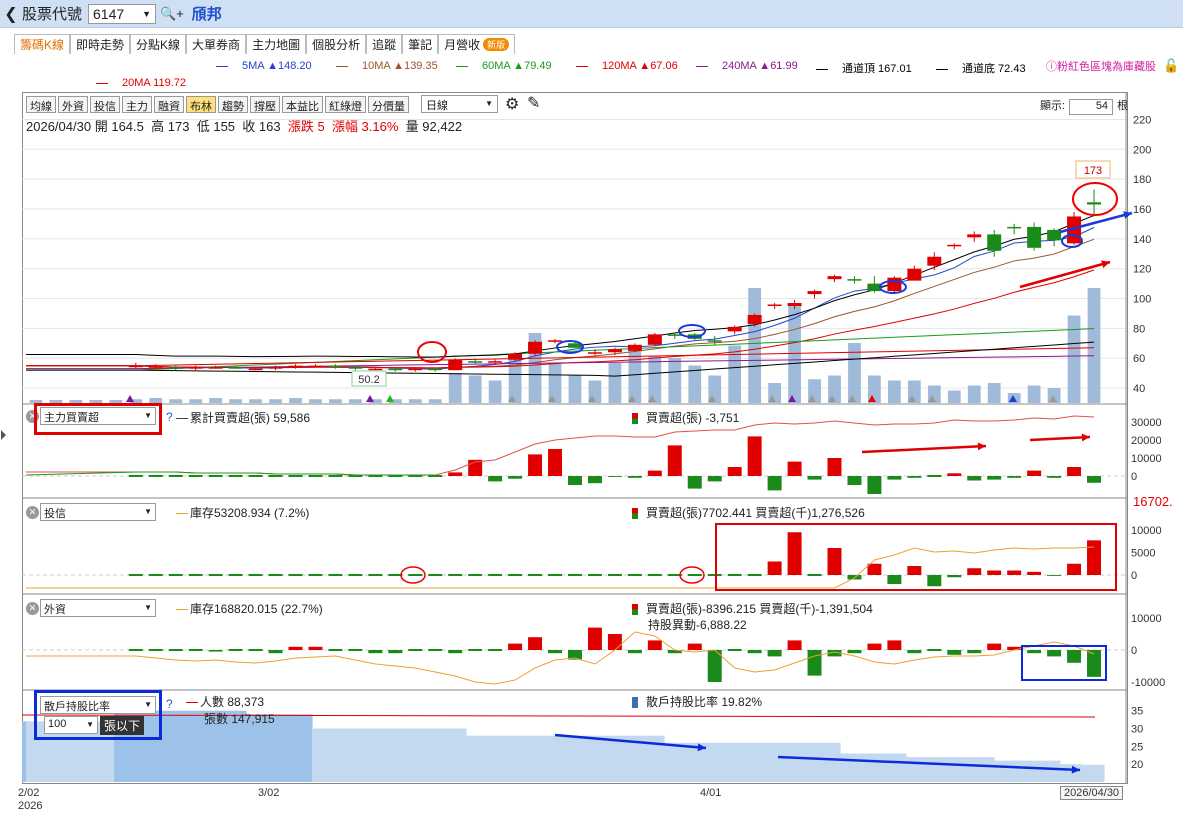  Describe the element at coordinates (697, 701) in the screenshot. I see `panel4-bar-label: 散戶持股比率 19.82%` at that location.